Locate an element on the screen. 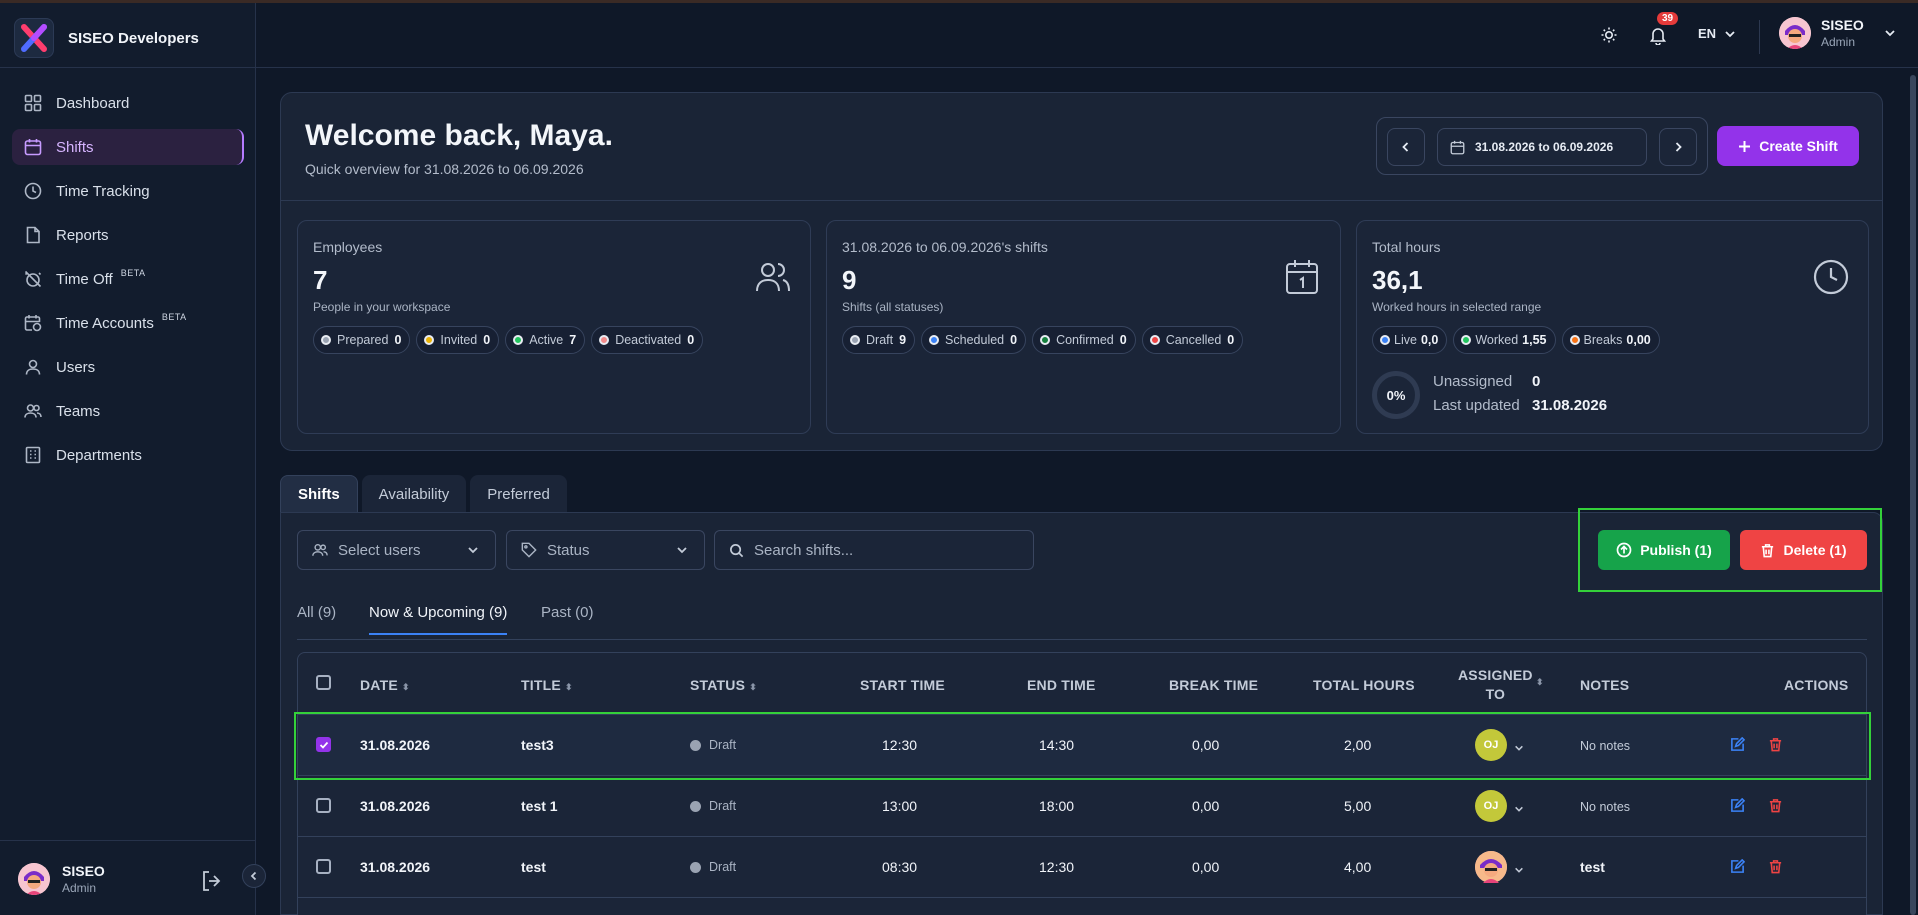 Image resolution: width=1918 pixels, height=915 pixels. chevron-right-icon is located at coordinates (1678, 147).